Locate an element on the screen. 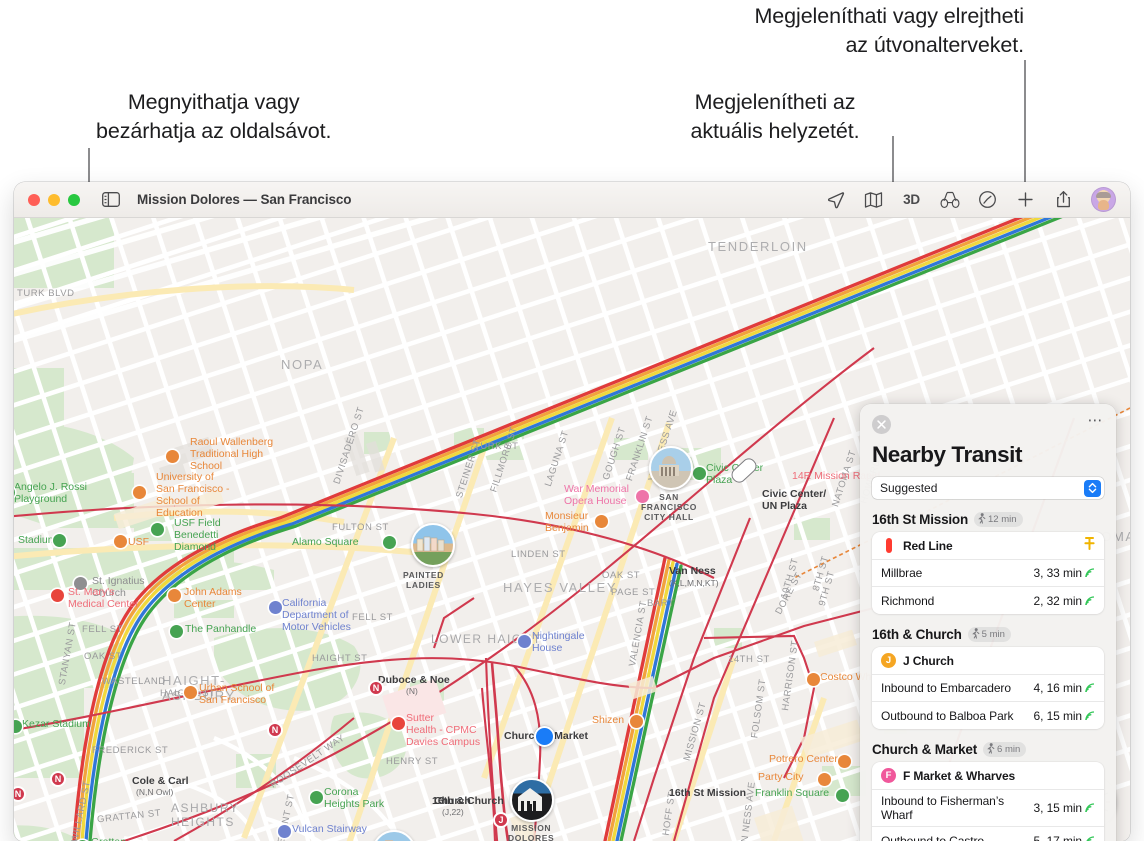  transit-destination-row: Richmond 2, 32 min is located at coordinates (988, 600).